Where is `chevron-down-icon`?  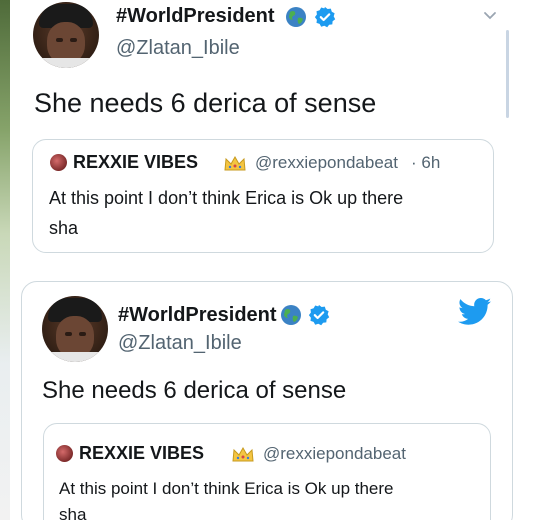
chevron-down-icon is located at coordinates (490, 16).